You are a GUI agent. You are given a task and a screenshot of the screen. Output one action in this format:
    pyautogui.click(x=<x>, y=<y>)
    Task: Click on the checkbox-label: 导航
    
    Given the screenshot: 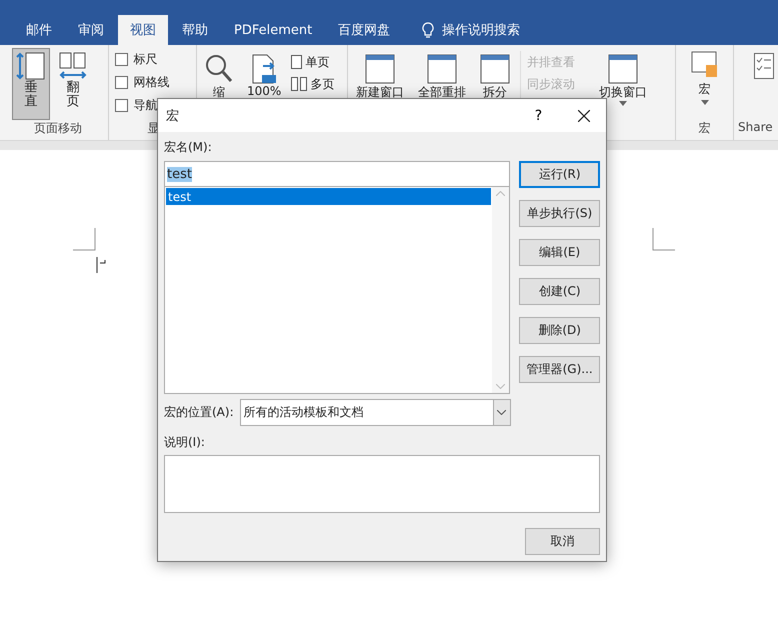 What is the action you would take?
    pyautogui.click(x=145, y=105)
    